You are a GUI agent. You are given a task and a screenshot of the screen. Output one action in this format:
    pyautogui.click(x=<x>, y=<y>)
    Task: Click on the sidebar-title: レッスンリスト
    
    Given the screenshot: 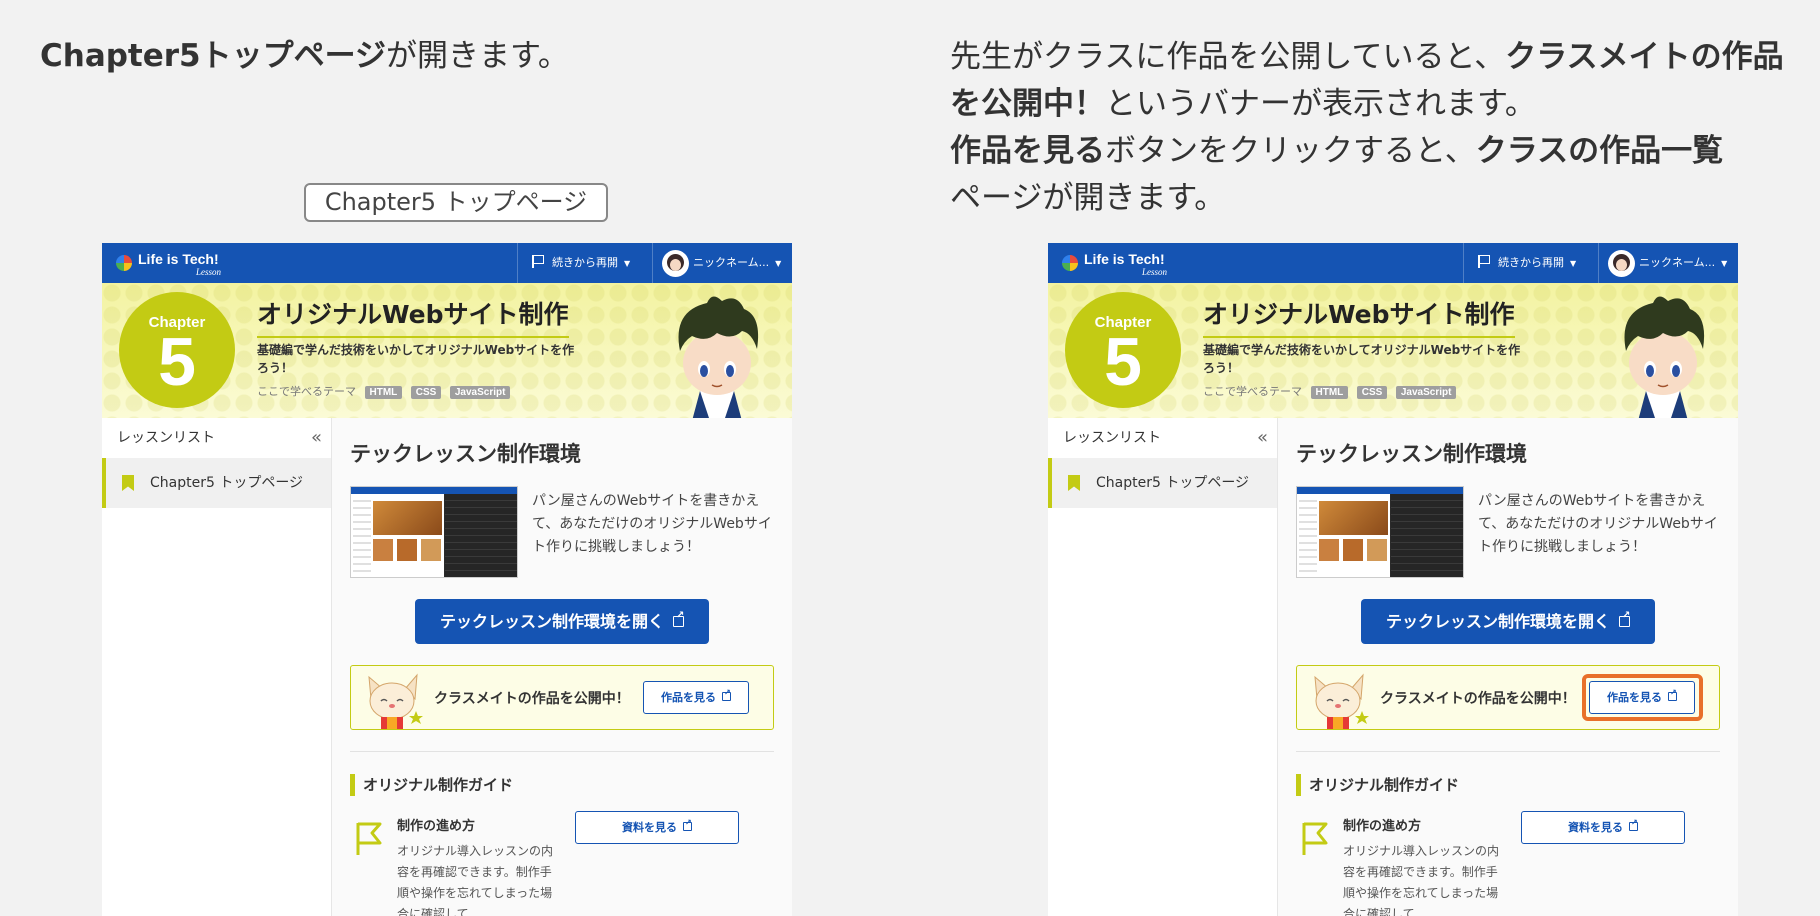 What is the action you would take?
    pyautogui.click(x=166, y=438)
    